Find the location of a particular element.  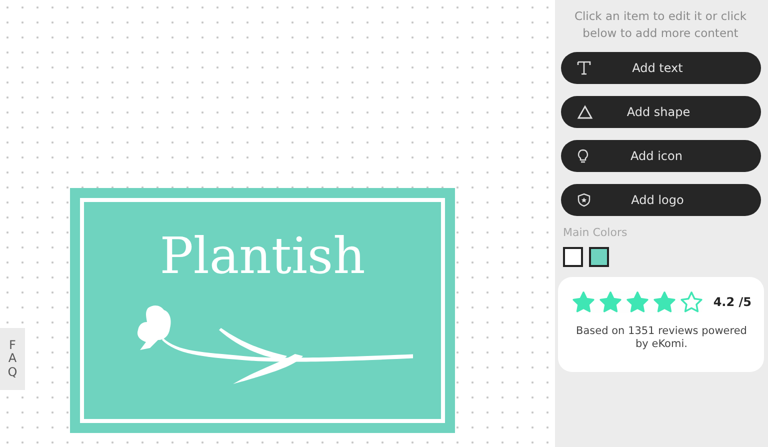

text-icon is located at coordinates (583, 68).